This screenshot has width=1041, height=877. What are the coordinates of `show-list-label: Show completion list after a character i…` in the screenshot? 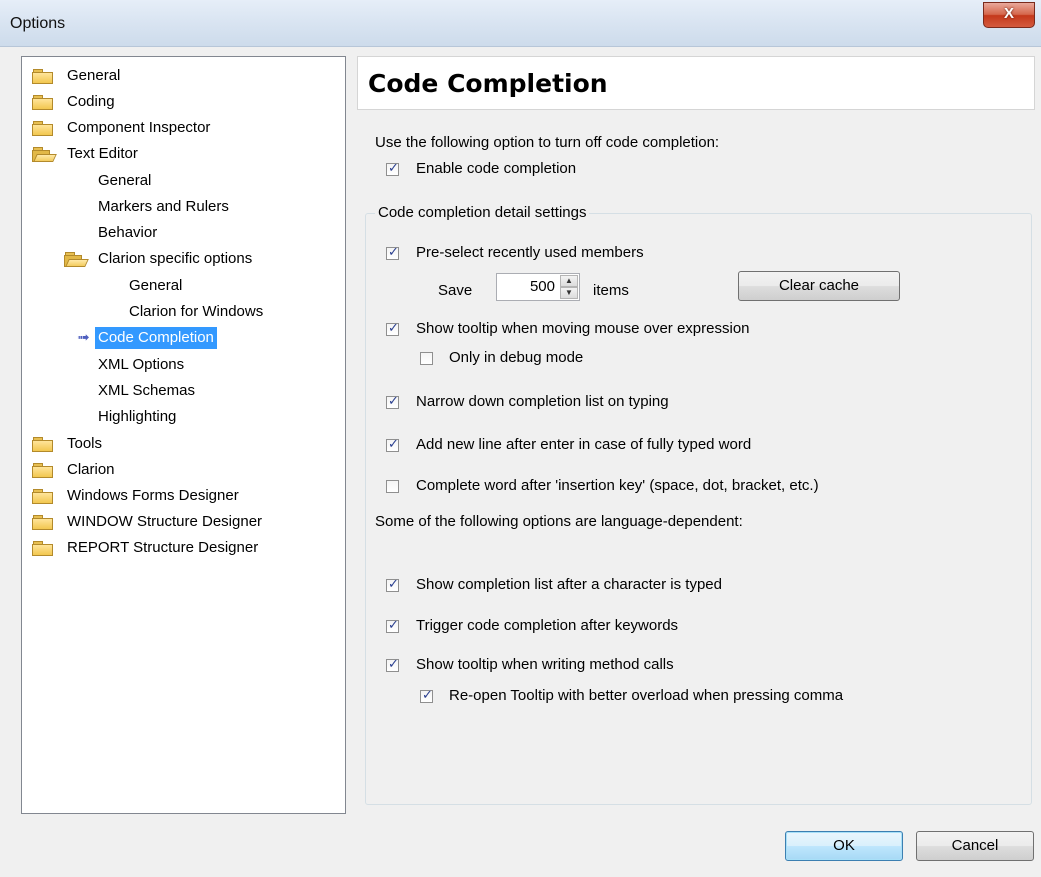 It's located at (569, 584).